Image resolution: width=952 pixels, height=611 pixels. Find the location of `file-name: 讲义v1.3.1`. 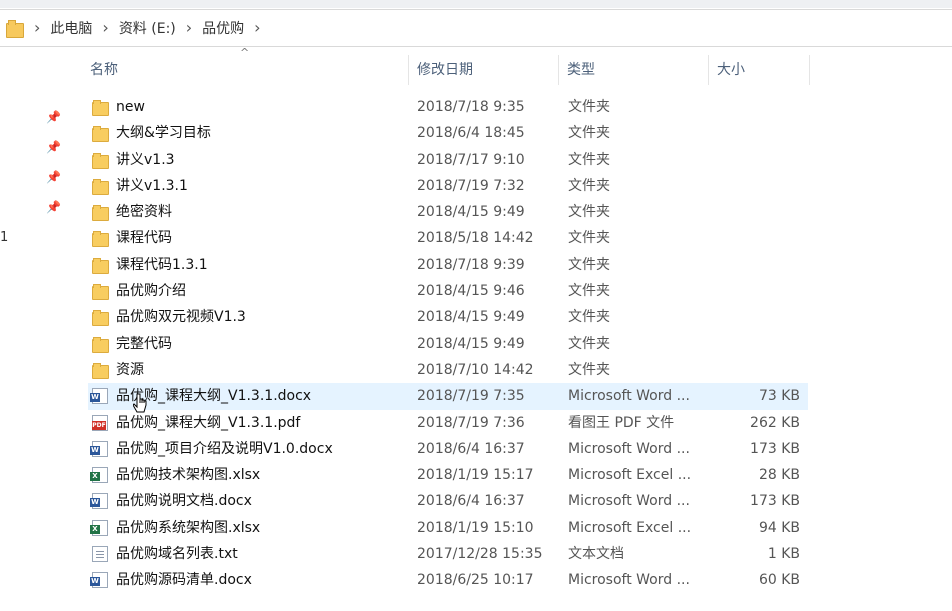

file-name: 讲义v1.3.1 is located at coordinates (152, 185).